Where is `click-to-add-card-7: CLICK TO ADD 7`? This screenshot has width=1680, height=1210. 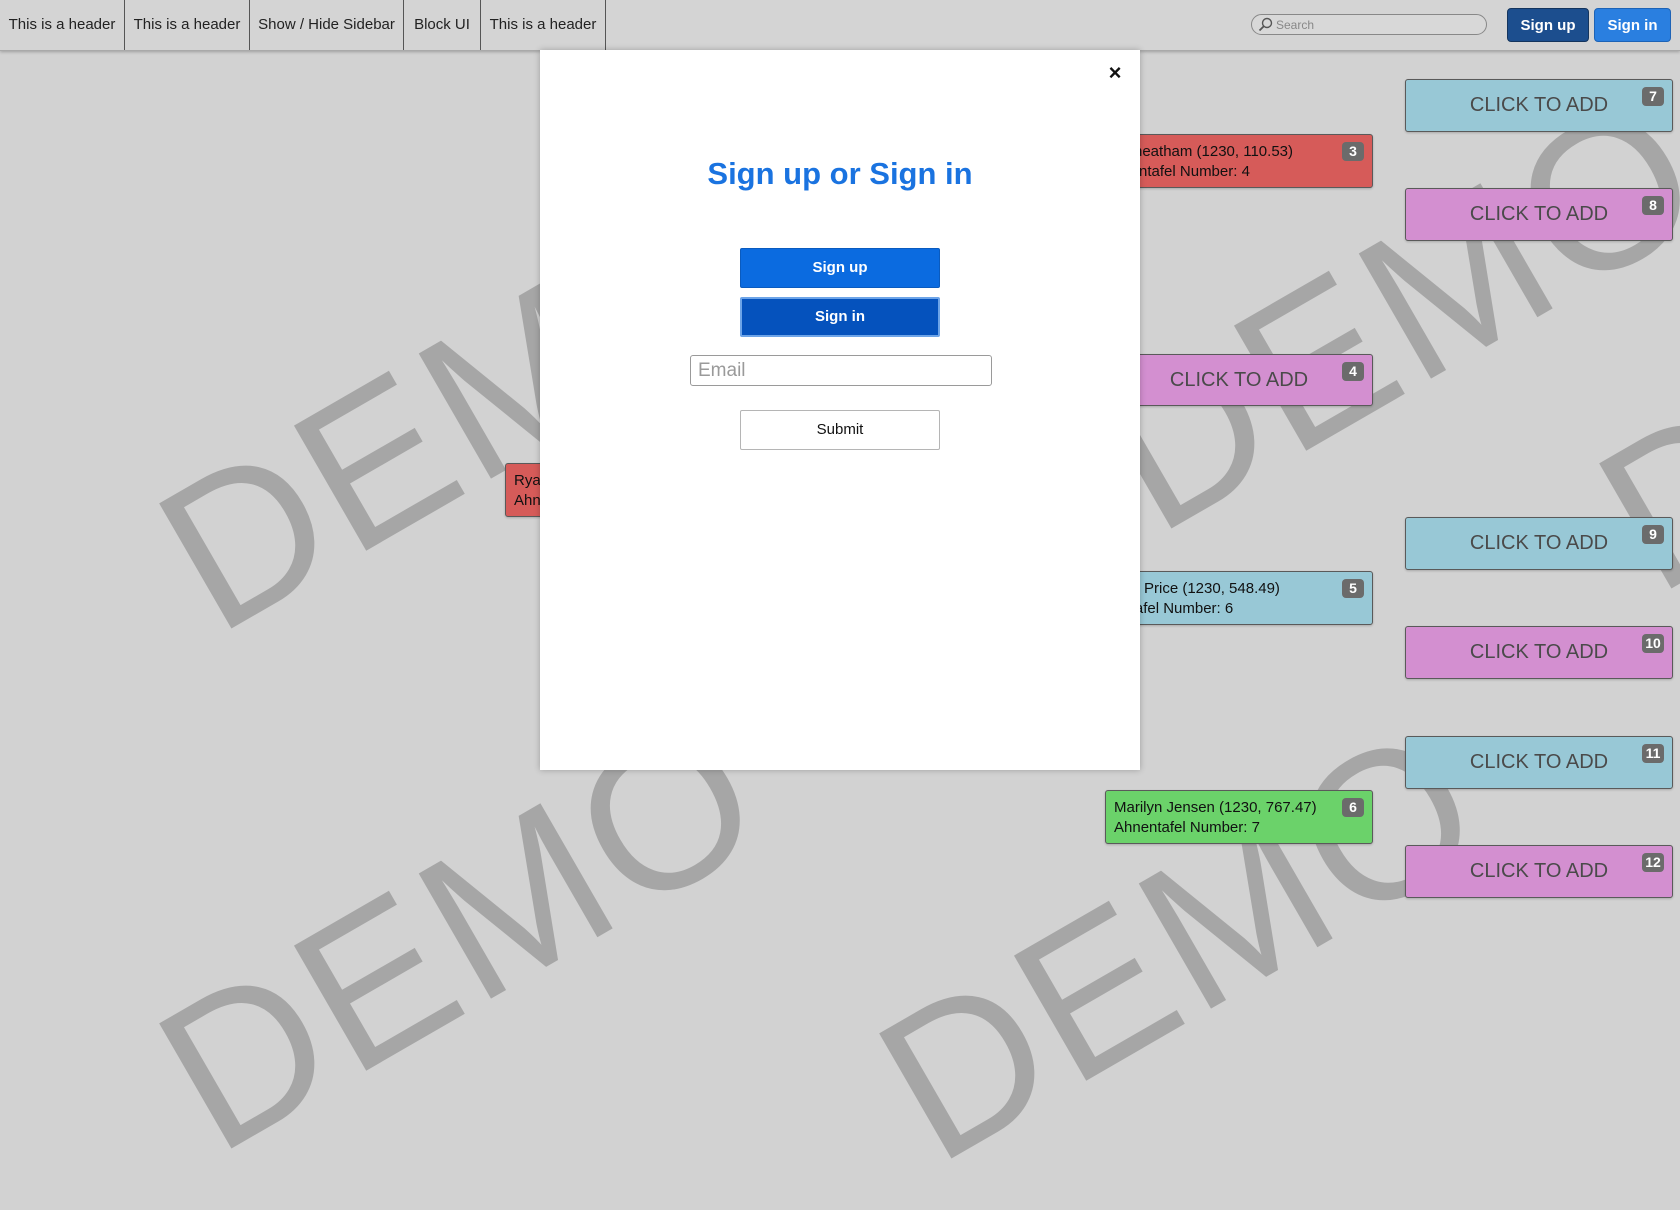
click-to-add-card-7: CLICK TO ADD 7 is located at coordinates (1539, 105).